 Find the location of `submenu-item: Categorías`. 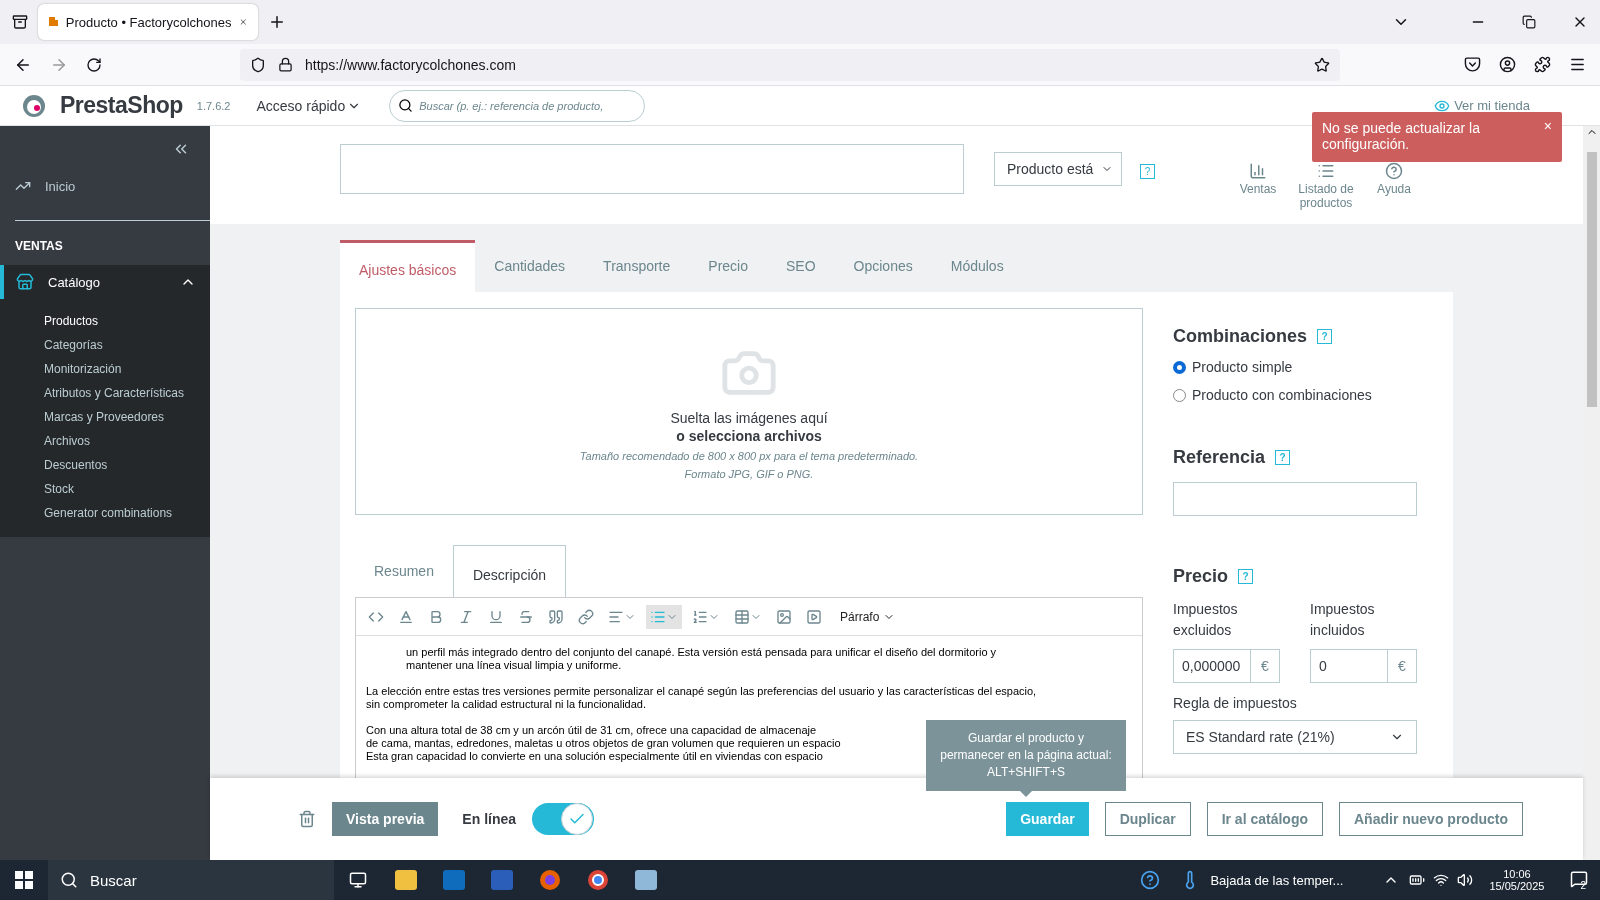

submenu-item: Categorías is located at coordinates (105, 345).